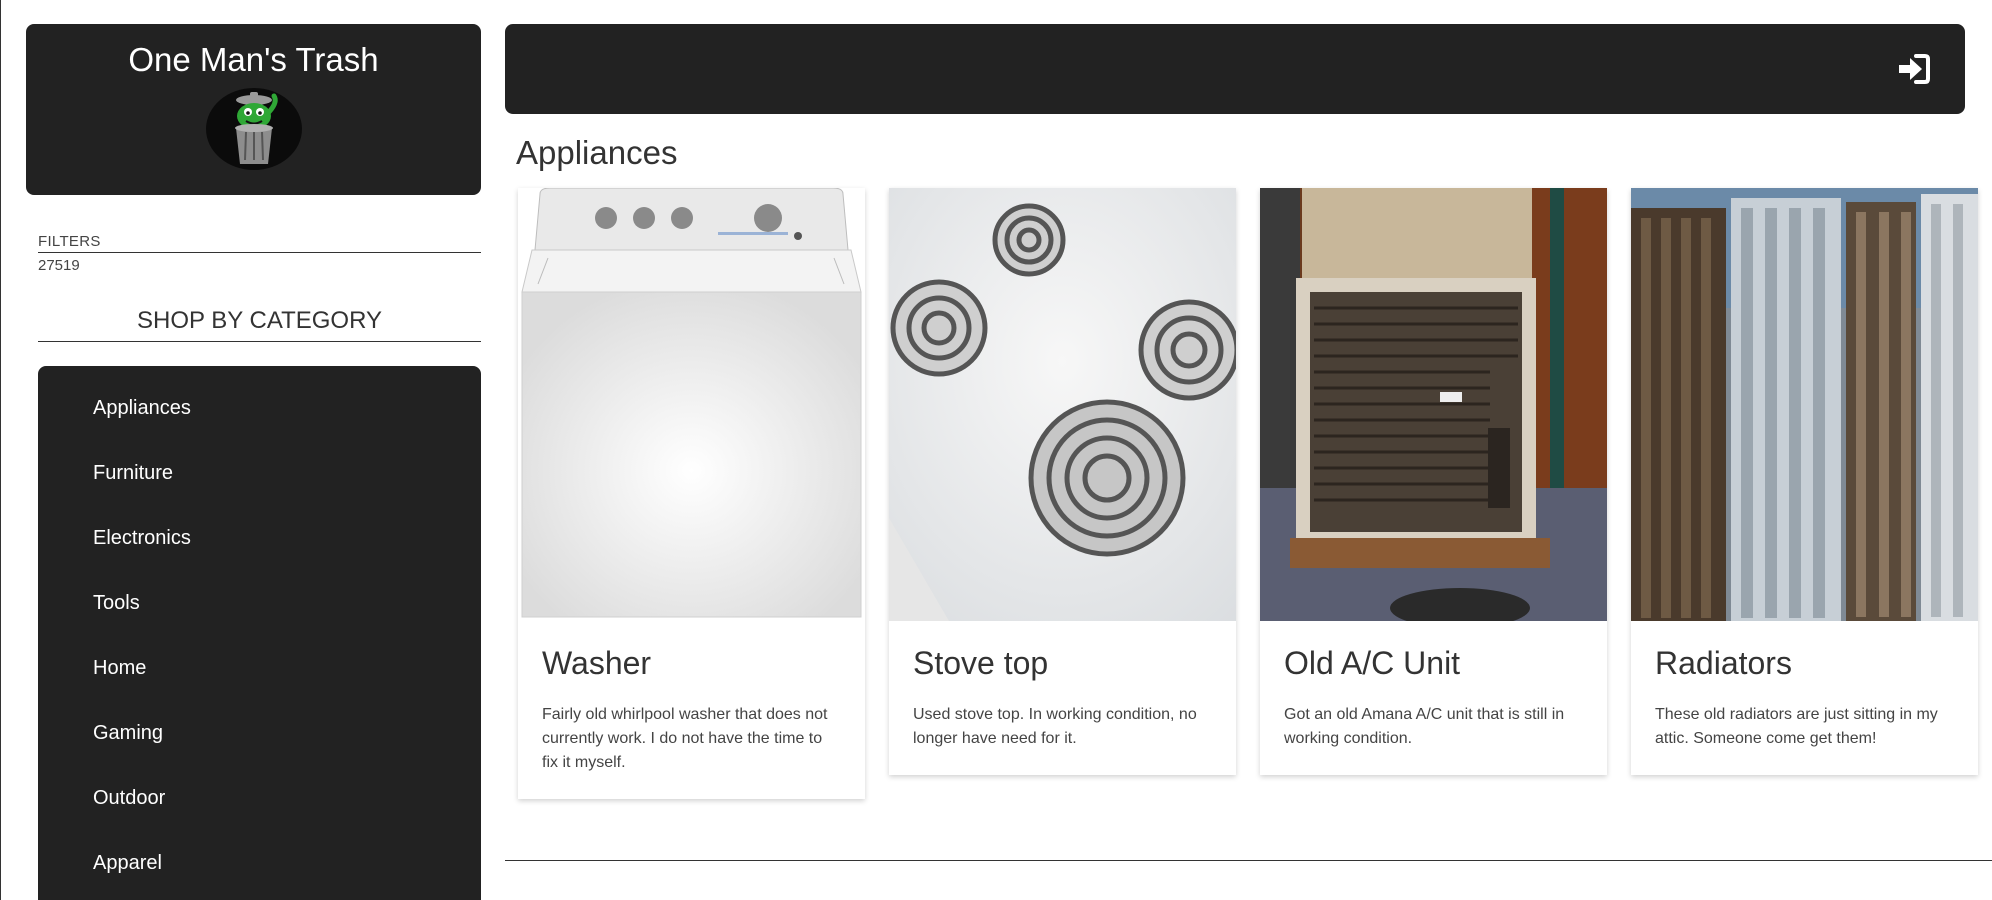 The image size is (1992, 900). Describe the element at coordinates (1235, 69) in the screenshot. I see `top-bar` at that location.